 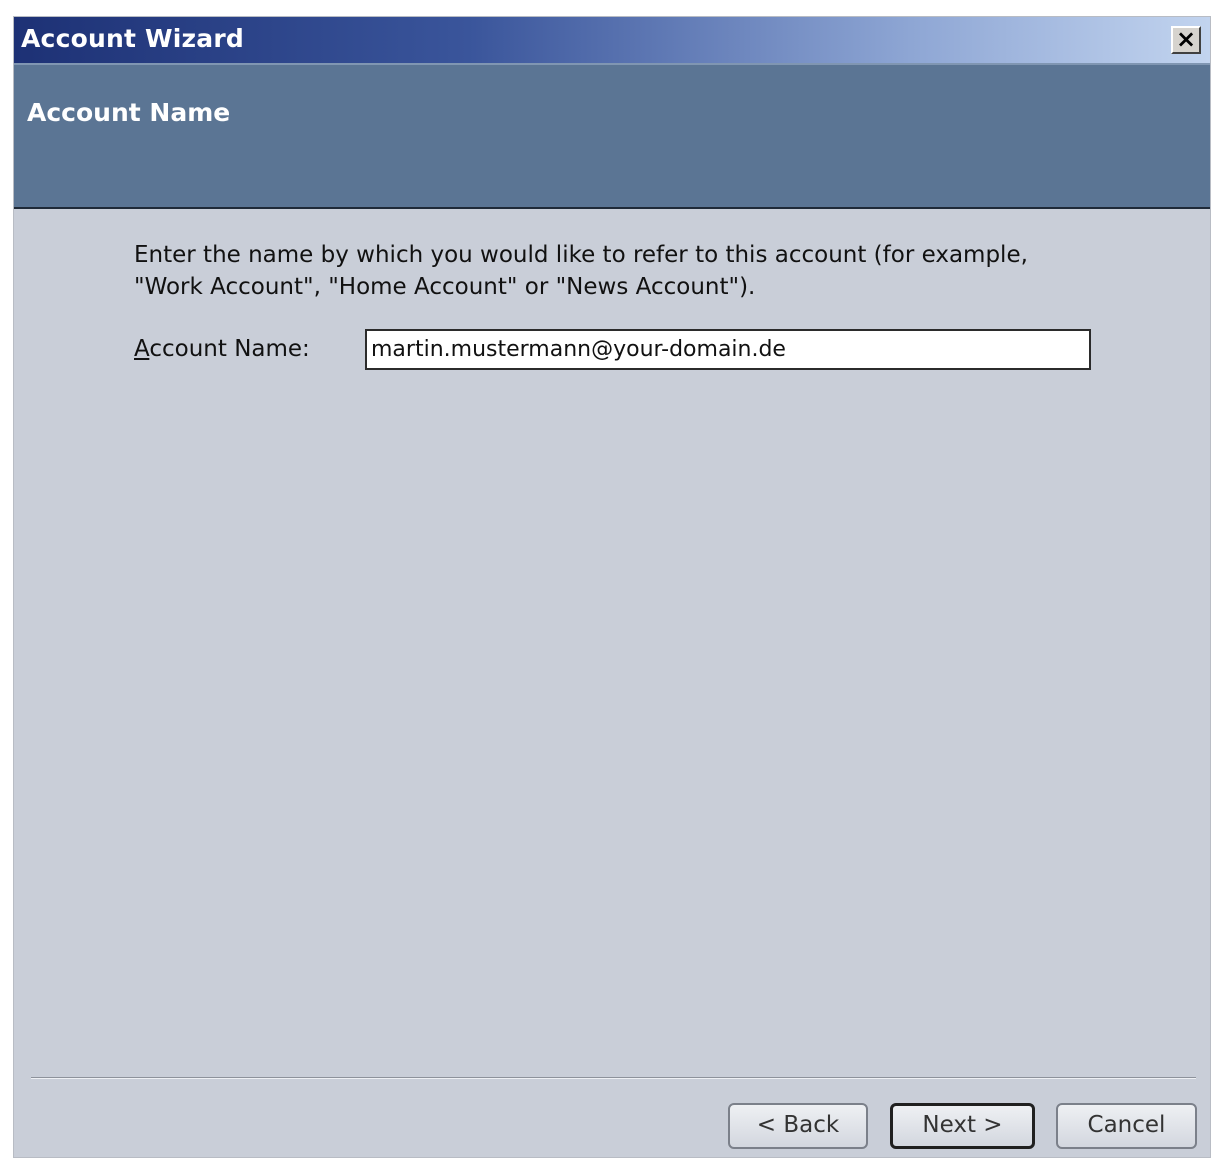 I want to click on account-name-label-text: ccount Name:, so click(x=229, y=349).